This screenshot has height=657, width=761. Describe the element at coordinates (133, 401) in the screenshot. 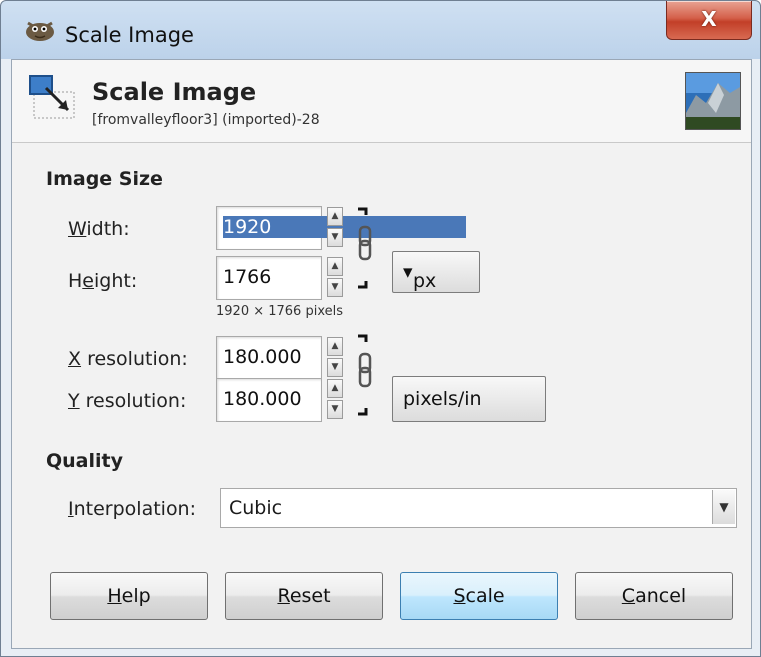

I see `yres-label-text: resolution:` at that location.